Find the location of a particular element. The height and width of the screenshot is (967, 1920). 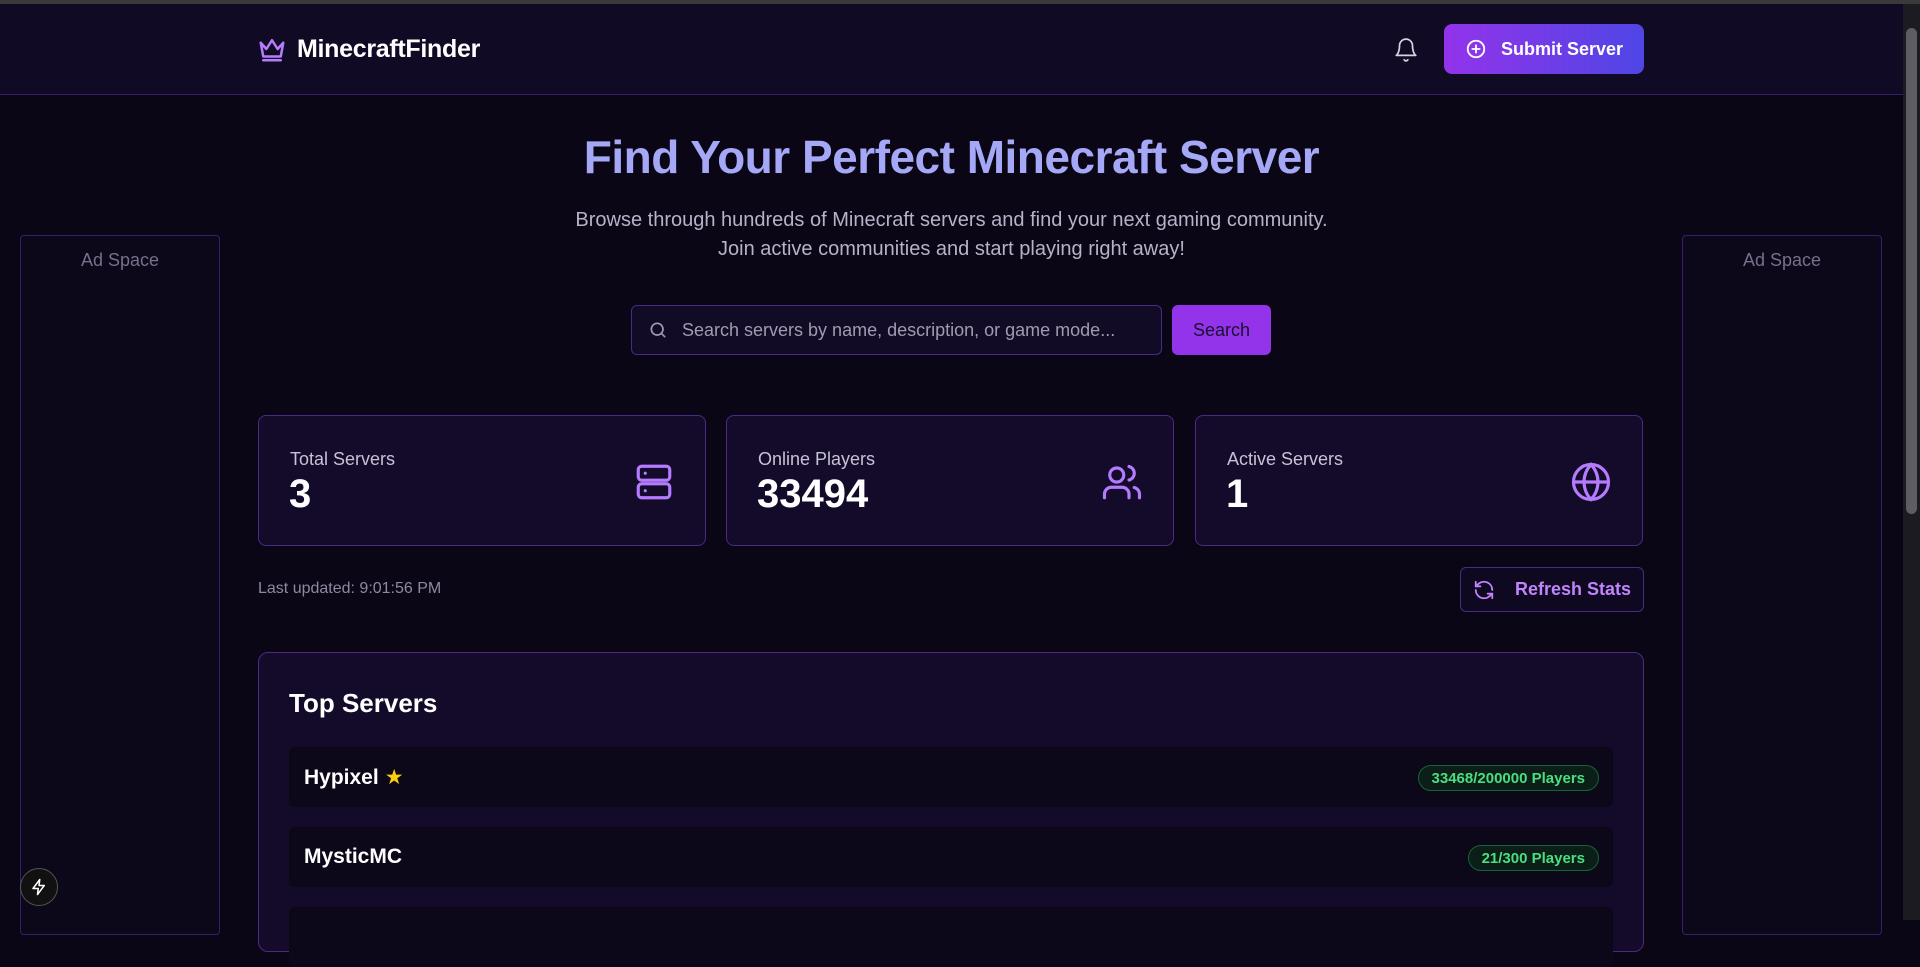

server-name-text: MysticMC is located at coordinates (353, 856).